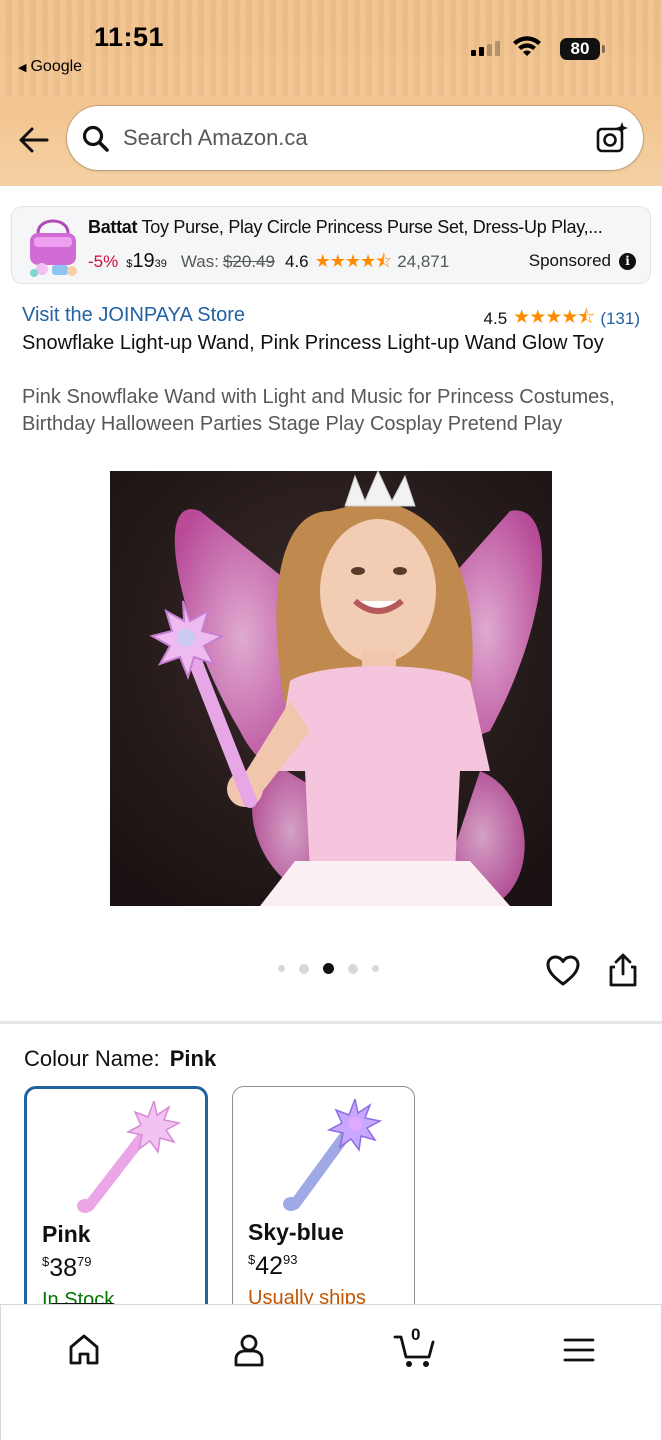 The image size is (662, 1440). Describe the element at coordinates (56, 66) in the screenshot. I see `back-app-label: Google` at that location.